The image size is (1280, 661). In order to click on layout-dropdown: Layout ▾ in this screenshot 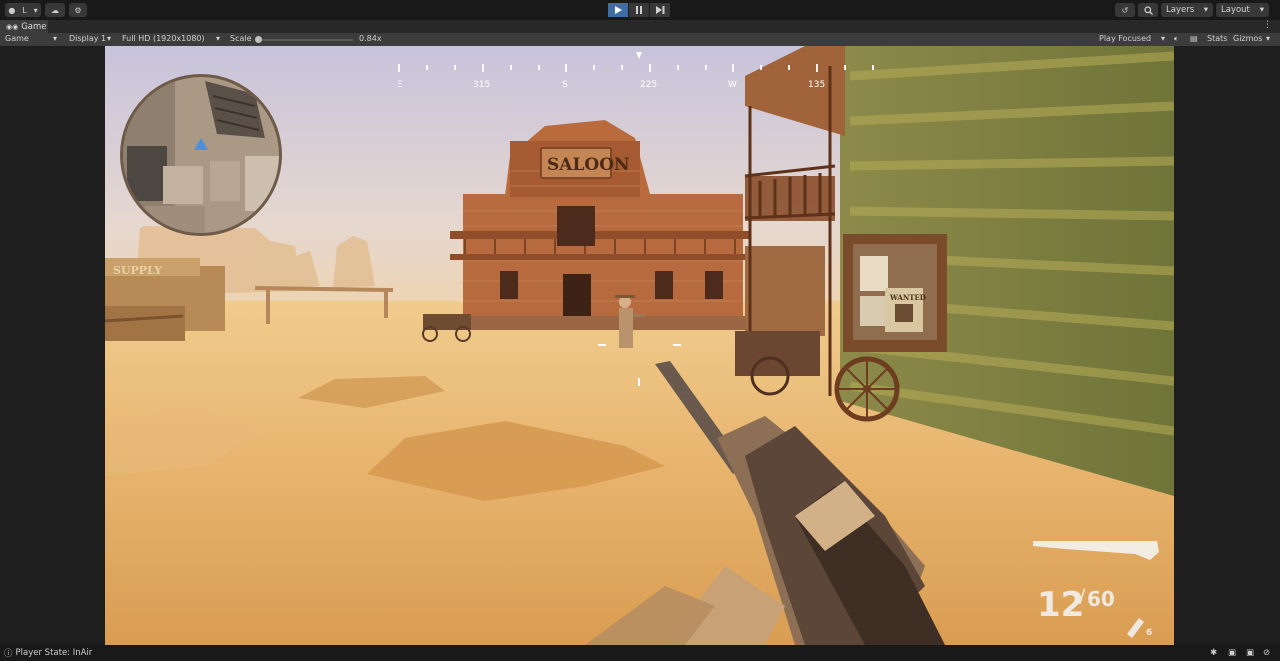, I will do `click(1242, 10)`.